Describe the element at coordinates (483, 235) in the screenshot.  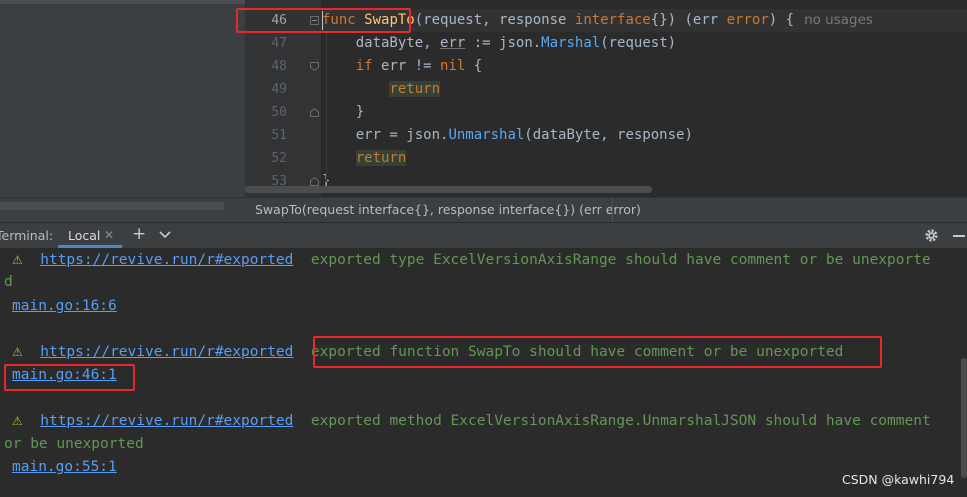
I see `terminal-toolbar: Terminal: Local ✕ +` at that location.